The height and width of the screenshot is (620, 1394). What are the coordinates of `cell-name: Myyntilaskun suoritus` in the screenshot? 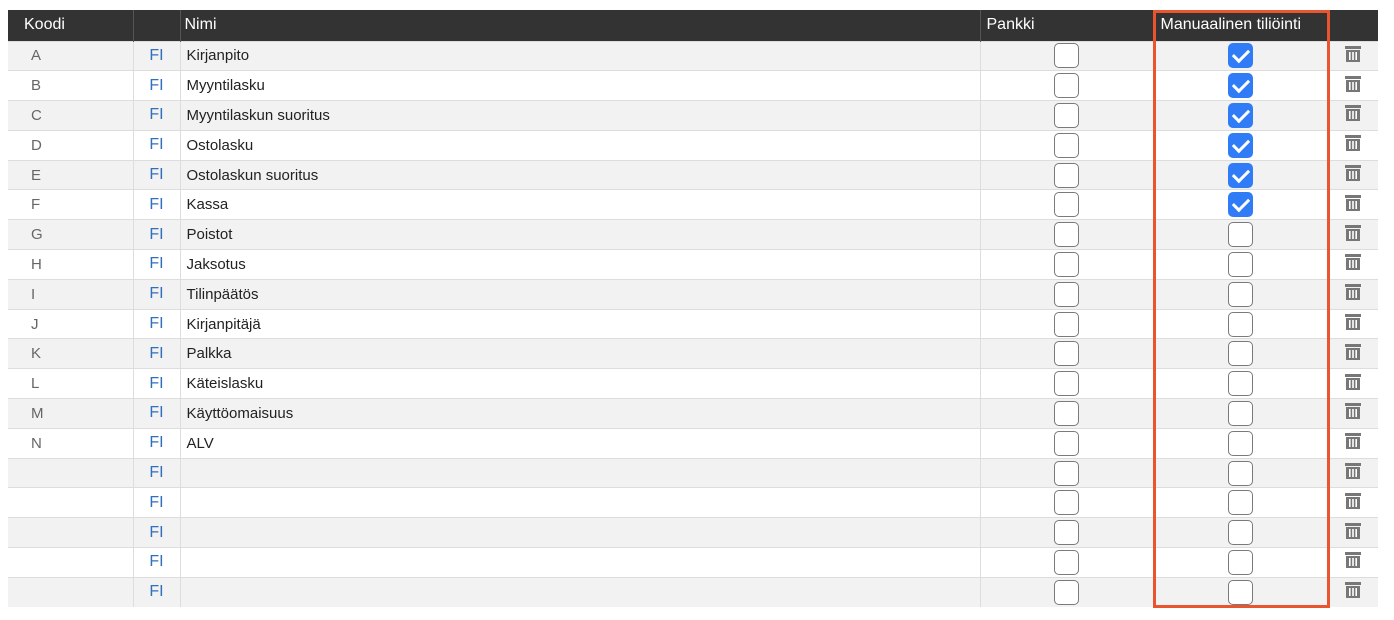 It's located at (580, 115).